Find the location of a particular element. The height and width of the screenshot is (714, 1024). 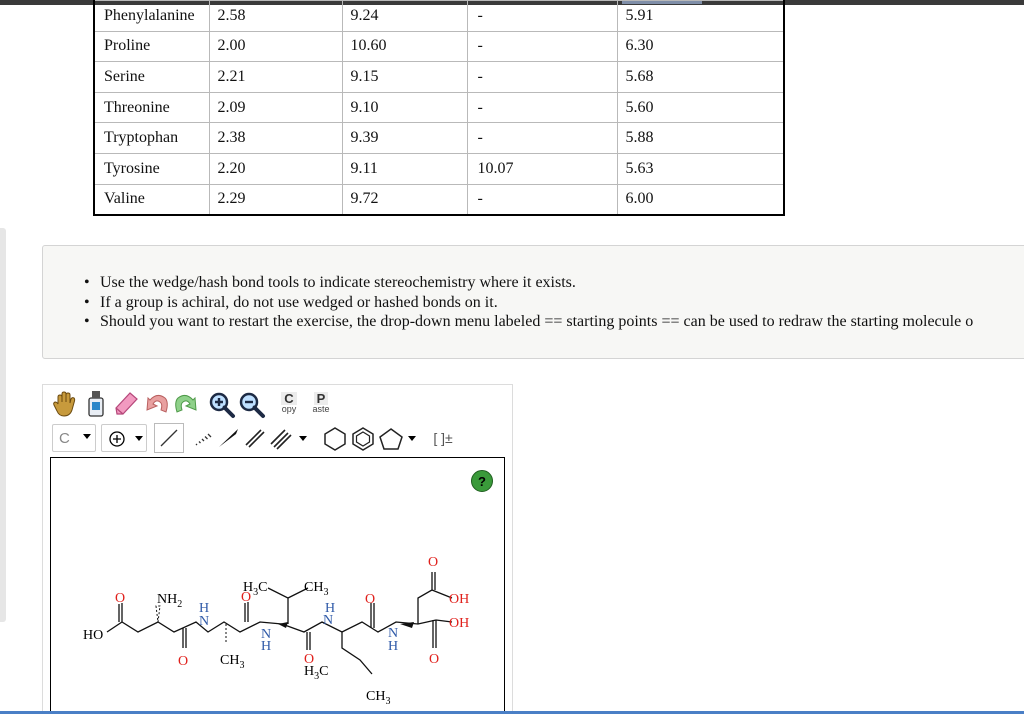

molecule-bonds is located at coordinates (279, 623).